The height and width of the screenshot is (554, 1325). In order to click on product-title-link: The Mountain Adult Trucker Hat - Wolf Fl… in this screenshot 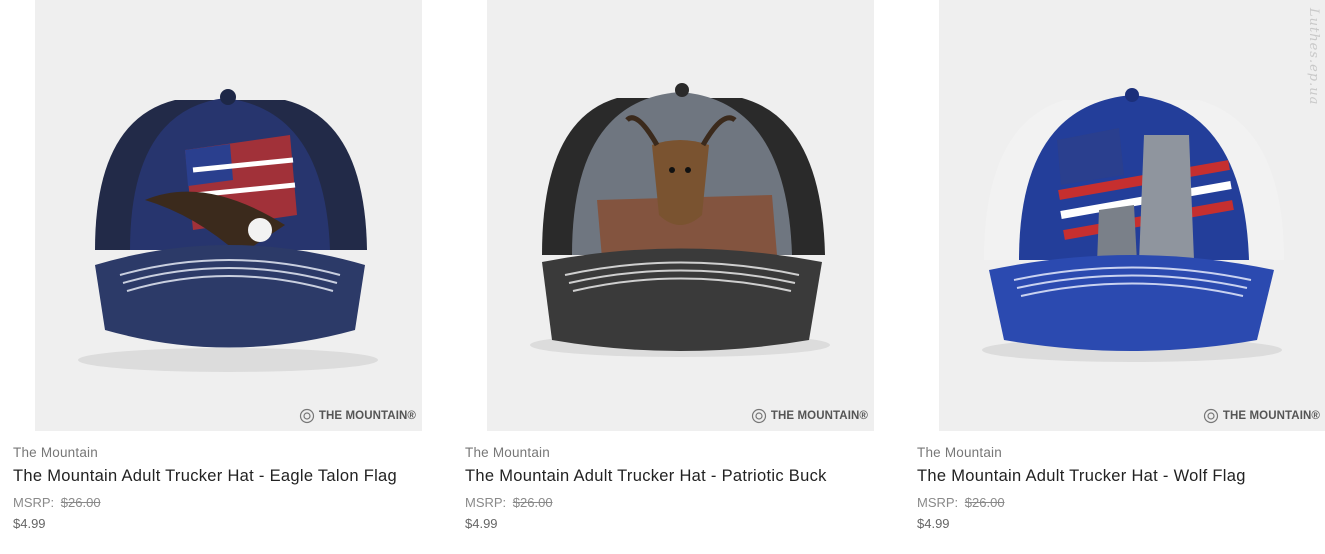, I will do `click(1081, 476)`.